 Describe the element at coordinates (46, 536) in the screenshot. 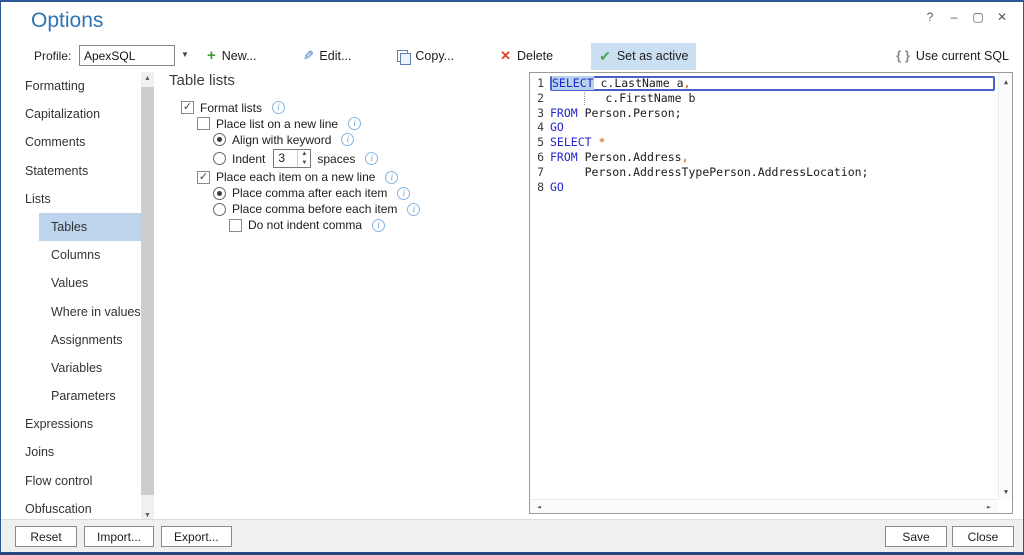

I see `reset-button: Reset` at that location.